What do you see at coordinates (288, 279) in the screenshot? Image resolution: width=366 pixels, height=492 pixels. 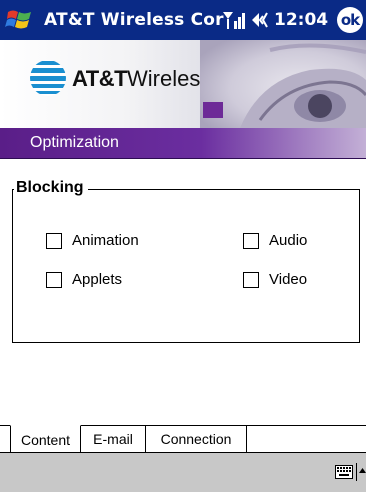 I see `video-label: Video` at bounding box center [288, 279].